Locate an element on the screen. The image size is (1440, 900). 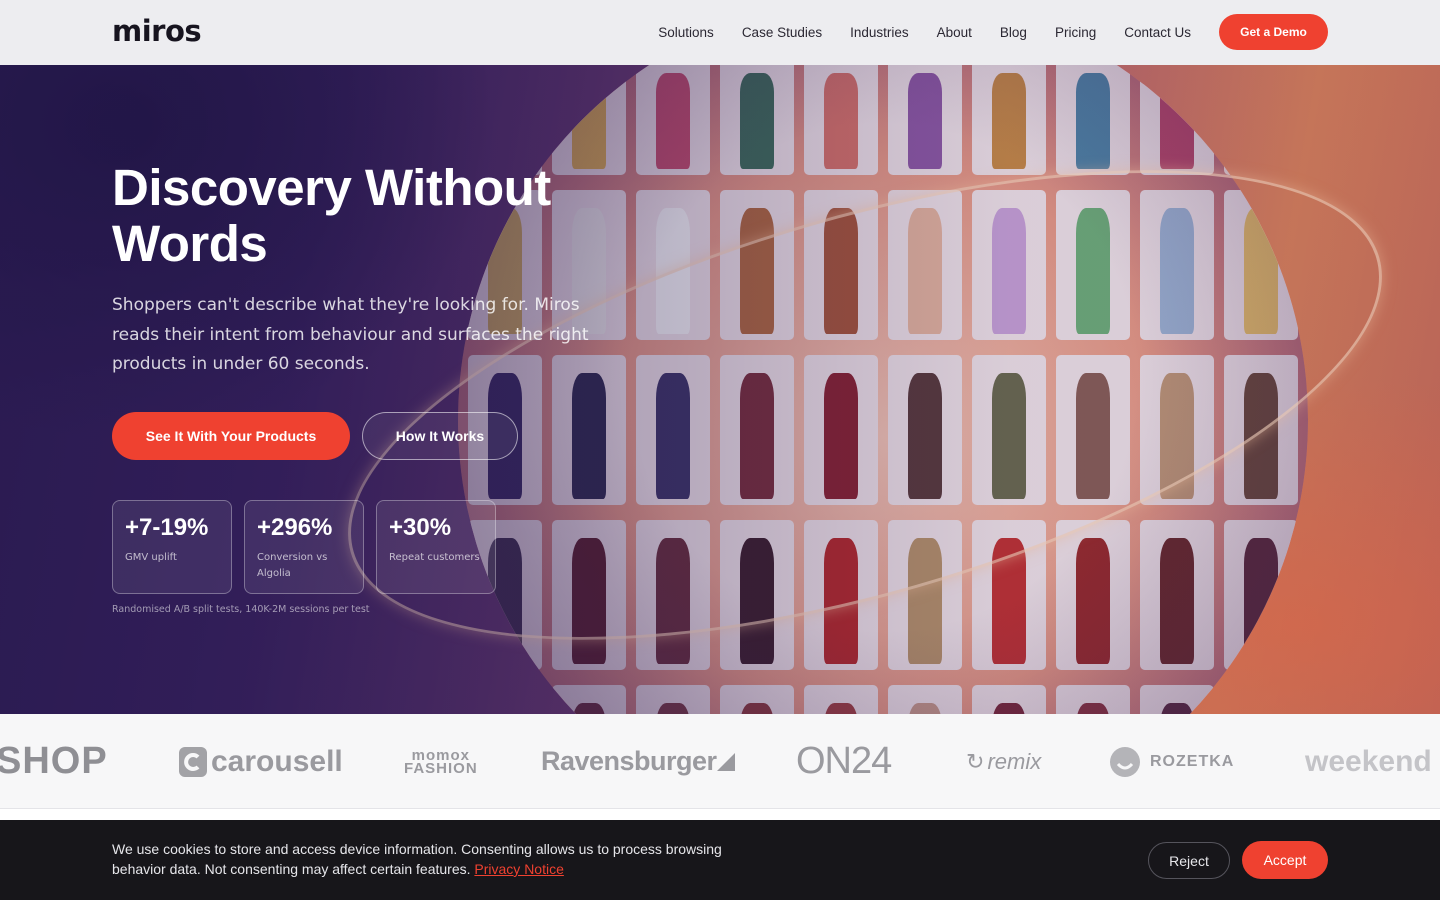
logo-momox: momox FASHION is located at coordinates (441, 761).